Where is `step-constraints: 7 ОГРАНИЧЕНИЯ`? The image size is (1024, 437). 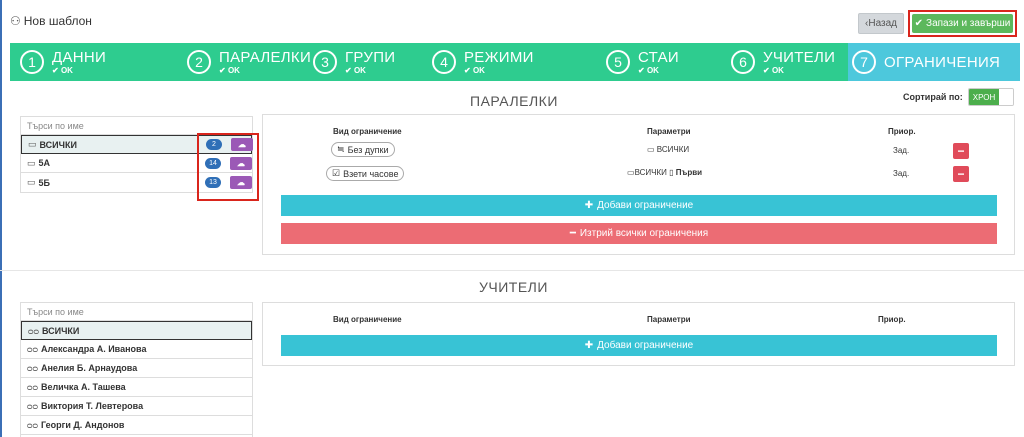
step-constraints: 7 ОГРАНИЧЕНИЯ is located at coordinates (934, 62).